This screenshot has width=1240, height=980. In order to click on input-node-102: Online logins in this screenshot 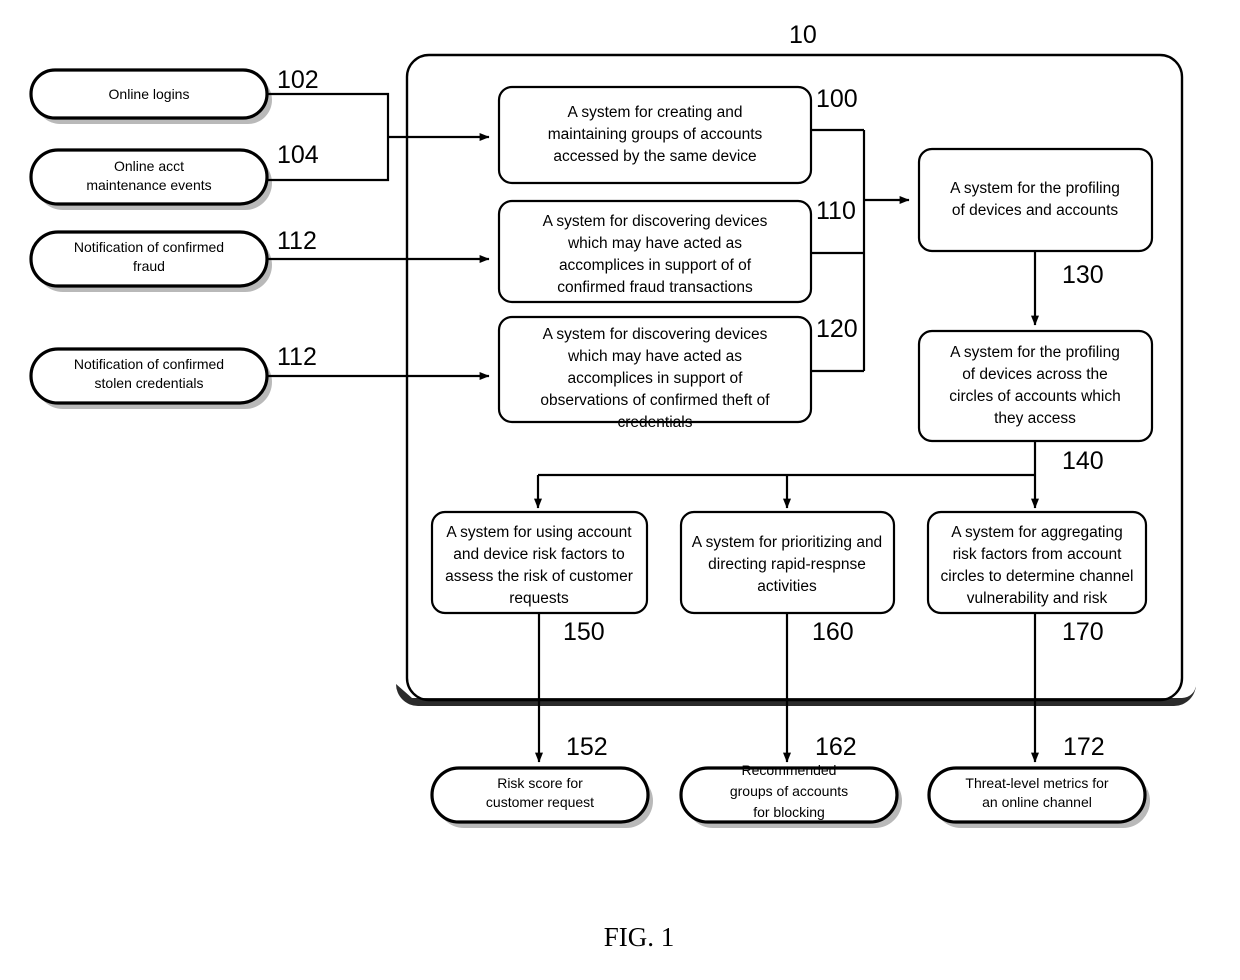, I will do `click(150, 96)`.